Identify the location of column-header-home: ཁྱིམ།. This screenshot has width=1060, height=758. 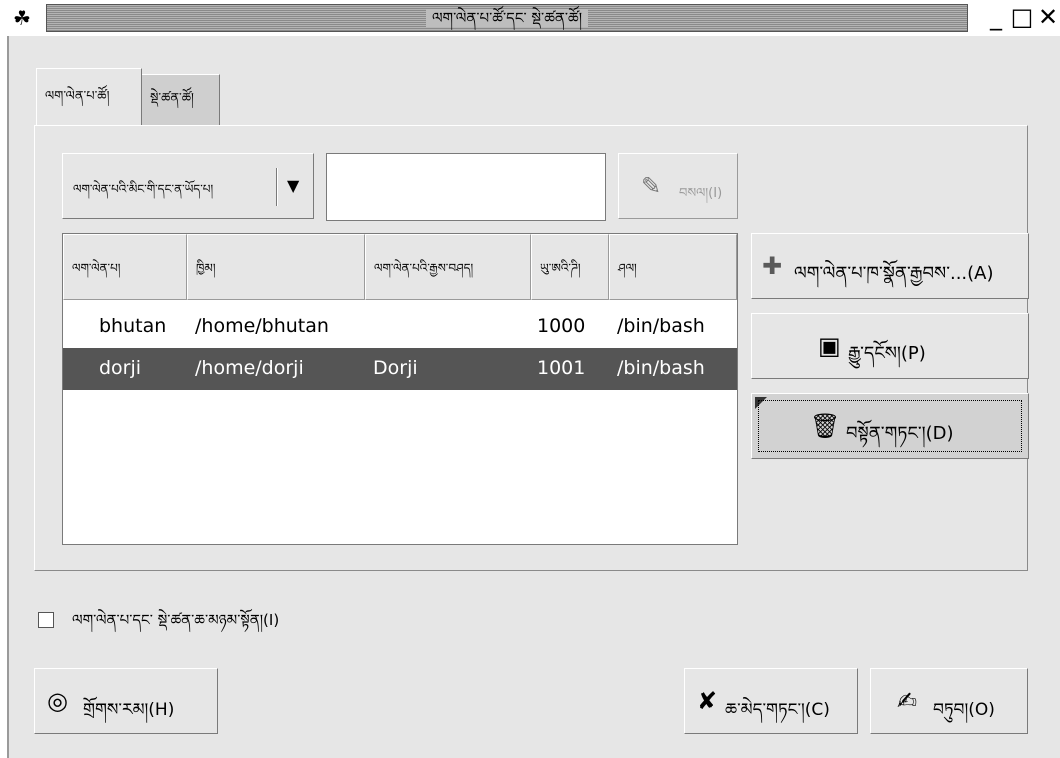
(276, 267).